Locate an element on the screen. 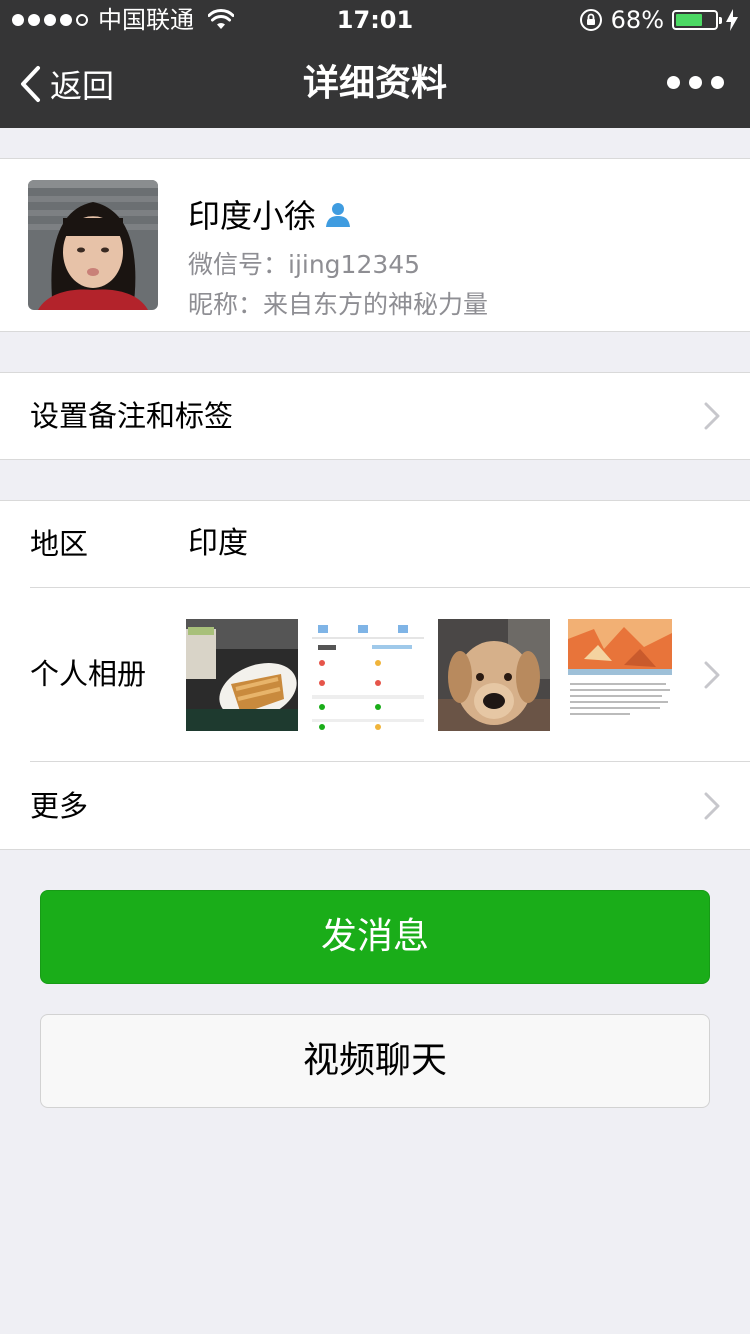 This screenshot has height=1334, width=750. remark-tag-label: 设置备注和标签 is located at coordinates (132, 416).